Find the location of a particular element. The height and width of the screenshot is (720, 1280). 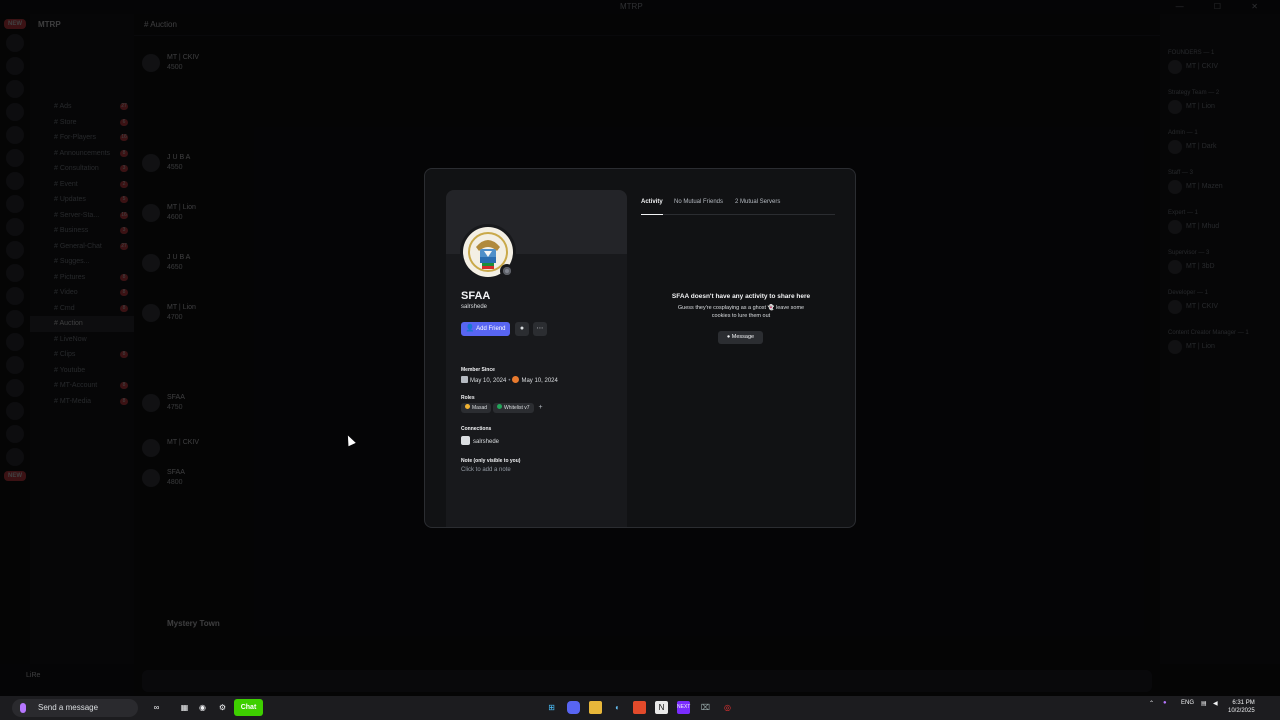

discord-icon is located at coordinates (464, 379).